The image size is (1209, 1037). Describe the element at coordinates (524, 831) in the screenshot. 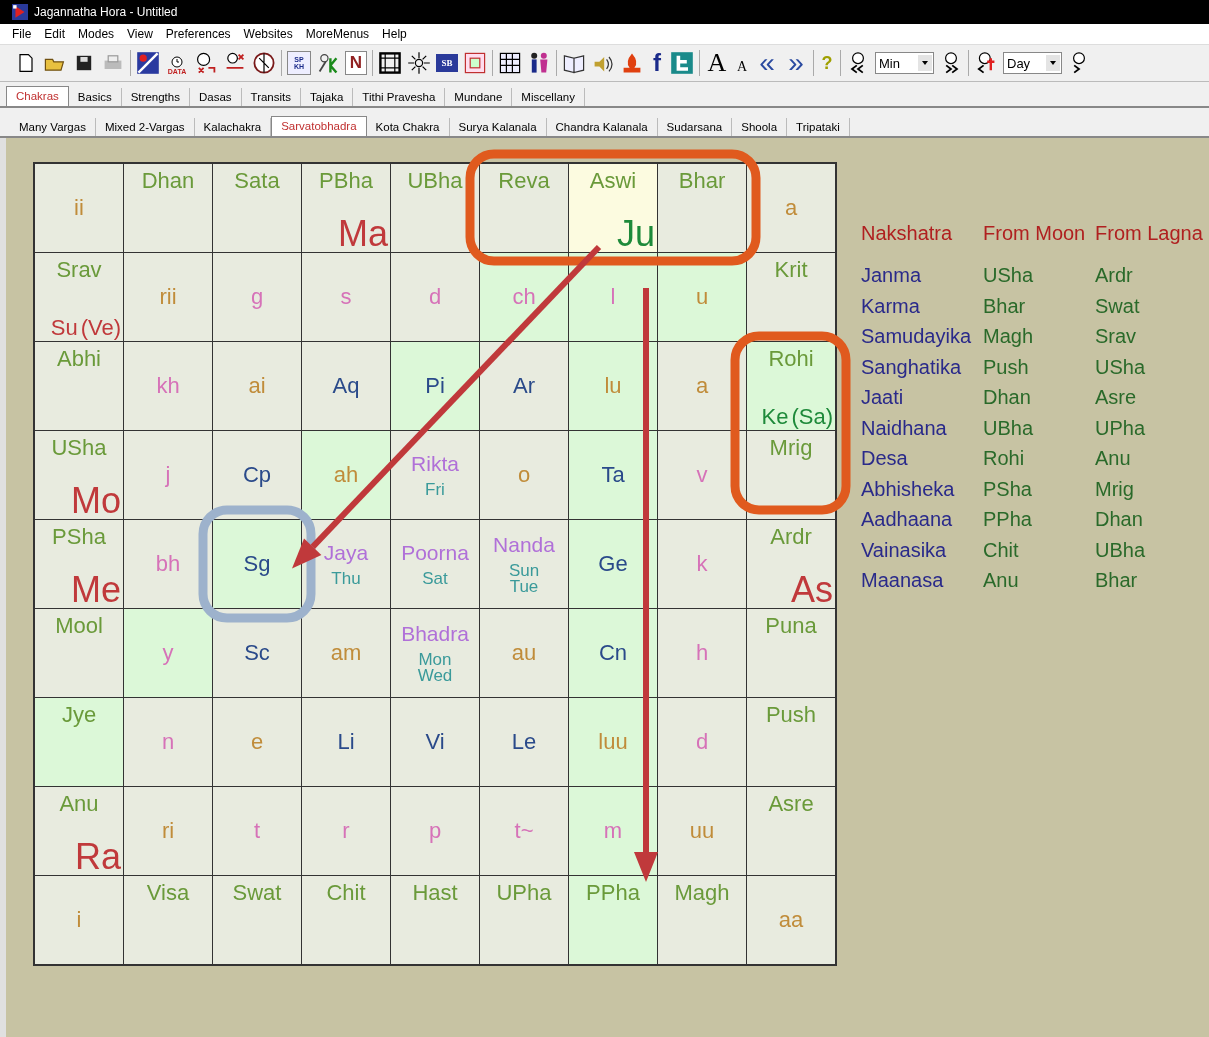

I see `letter-label: t~` at that location.